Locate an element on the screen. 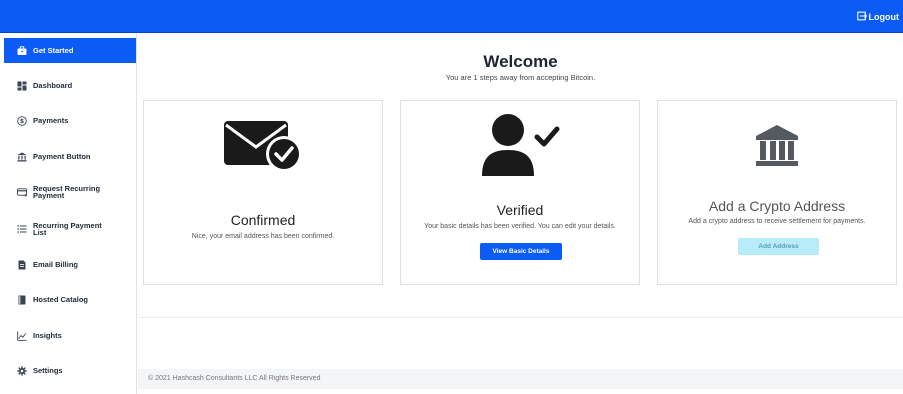 This screenshot has width=903, height=394. sidebar-item-payments: $ Payments is located at coordinates (70, 120).